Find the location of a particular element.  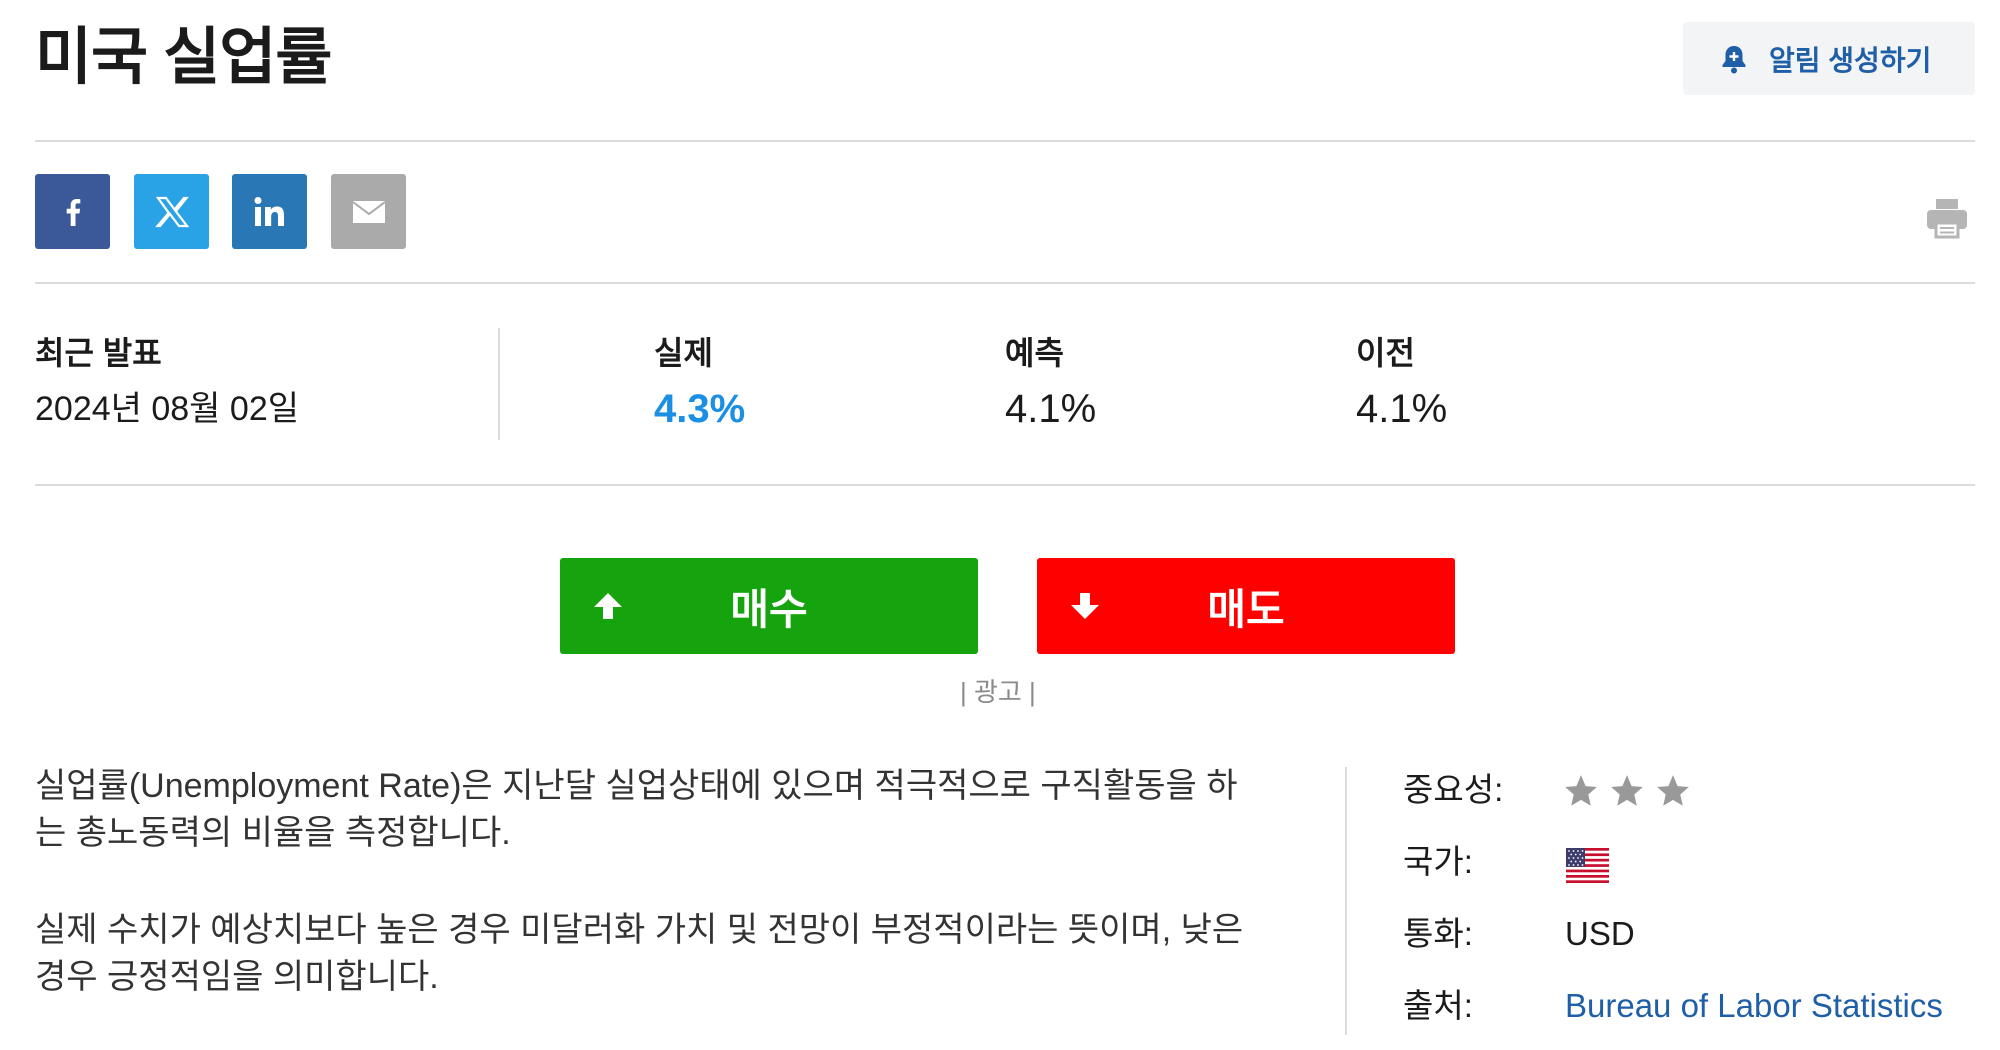

importance-label: 중요성: is located at coordinates (1453, 789).